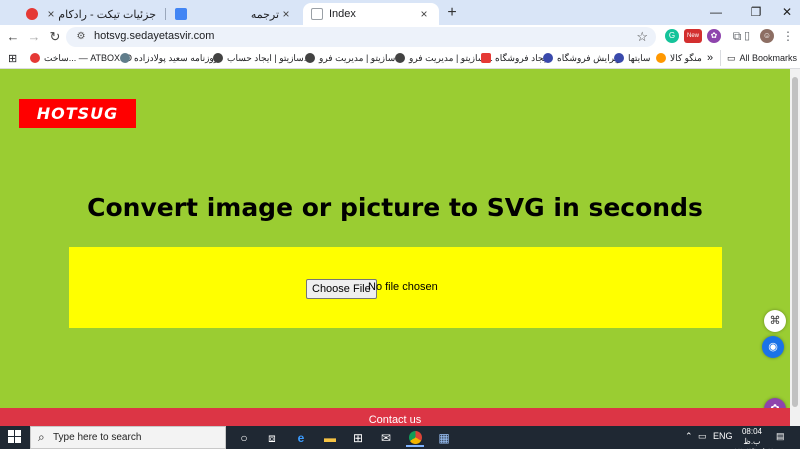  I want to click on upload-panel: Choose File No file chosen, so click(395, 287).